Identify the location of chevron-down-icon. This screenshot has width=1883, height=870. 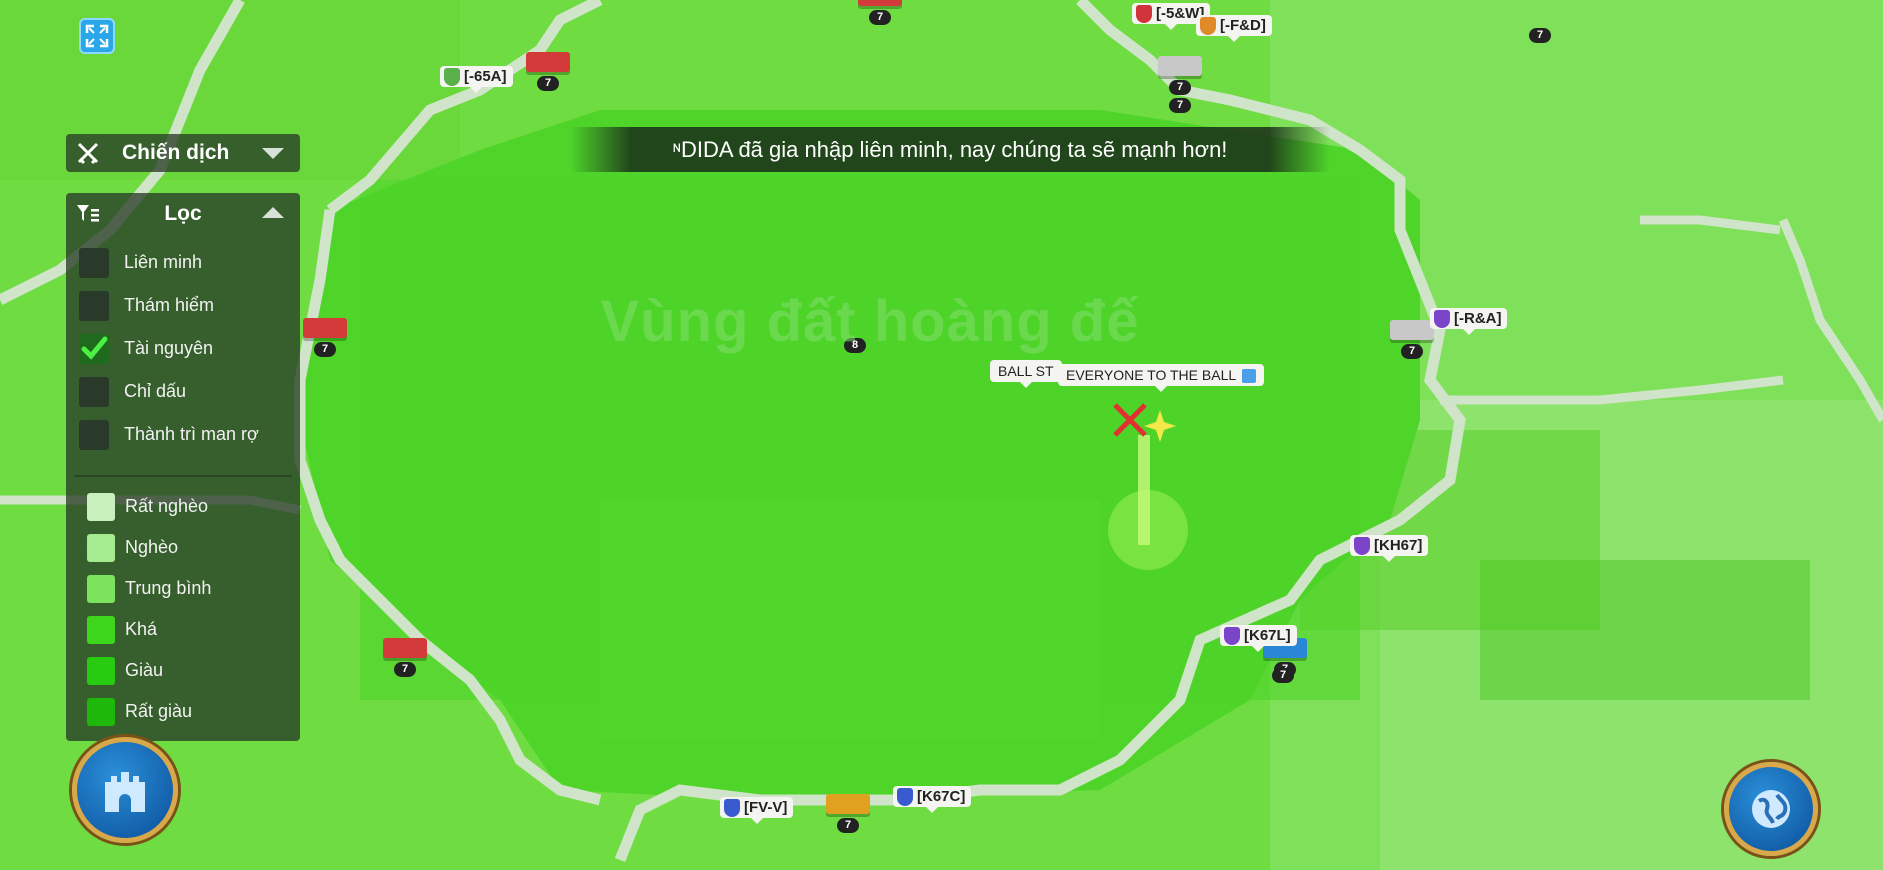
(273, 153).